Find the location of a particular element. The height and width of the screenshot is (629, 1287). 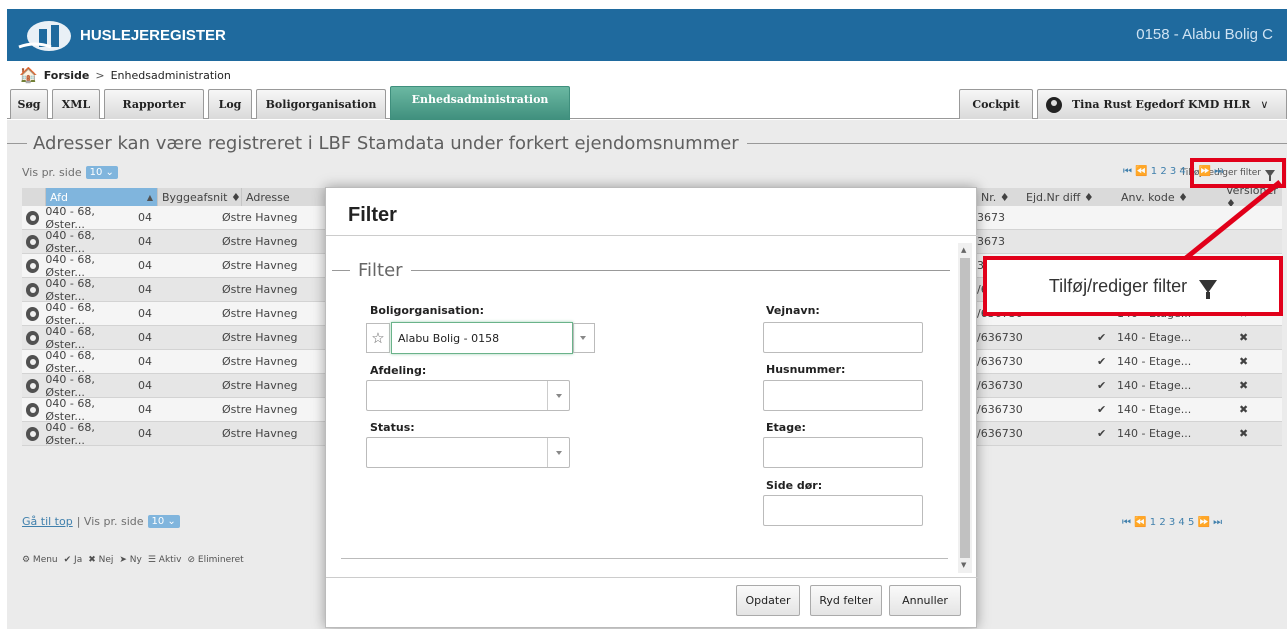

tab-cockpit: Cockpit is located at coordinates (996, 104).